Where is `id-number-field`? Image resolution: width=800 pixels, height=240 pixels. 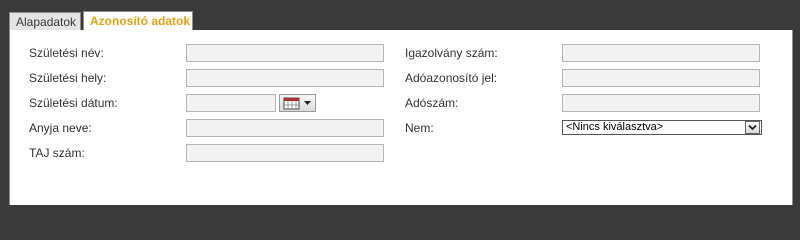
id-number-field is located at coordinates (661, 53).